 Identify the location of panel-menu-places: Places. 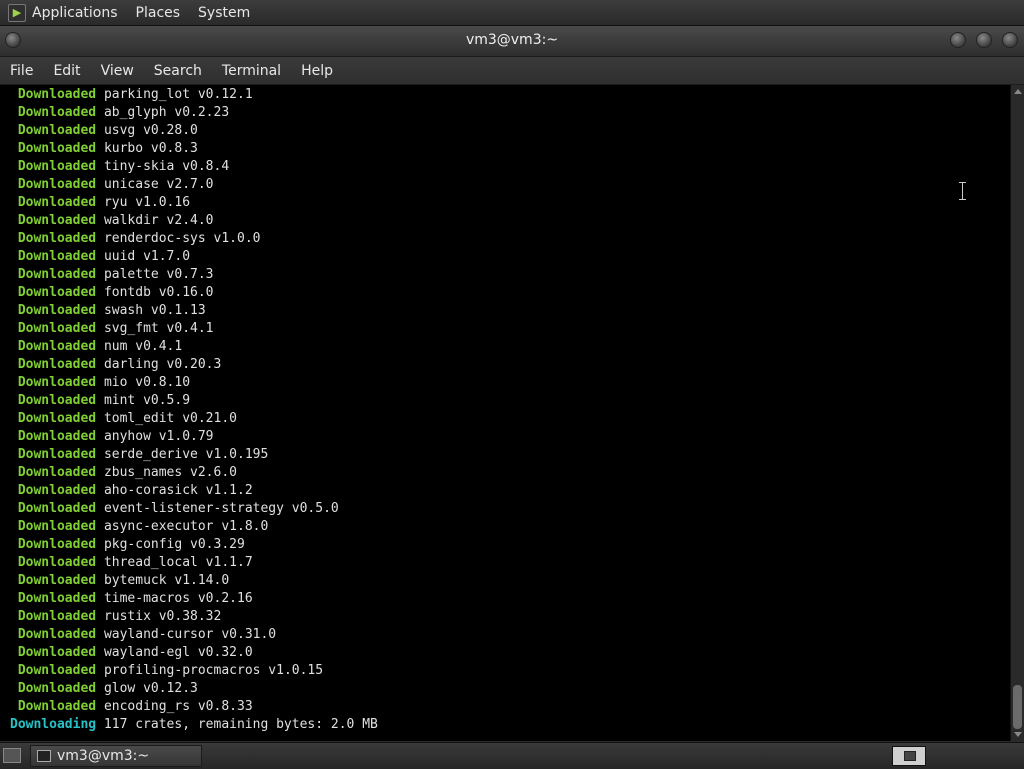
(158, 13).